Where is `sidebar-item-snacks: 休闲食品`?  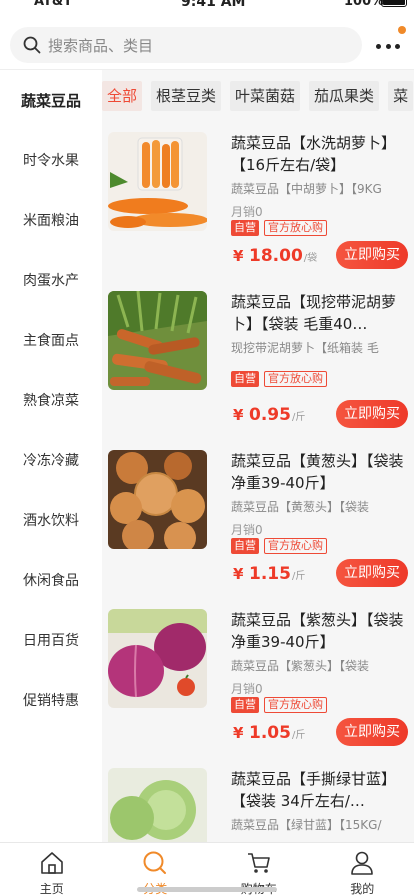
sidebar-item-snacks: 休闲食品 is located at coordinates (51, 580).